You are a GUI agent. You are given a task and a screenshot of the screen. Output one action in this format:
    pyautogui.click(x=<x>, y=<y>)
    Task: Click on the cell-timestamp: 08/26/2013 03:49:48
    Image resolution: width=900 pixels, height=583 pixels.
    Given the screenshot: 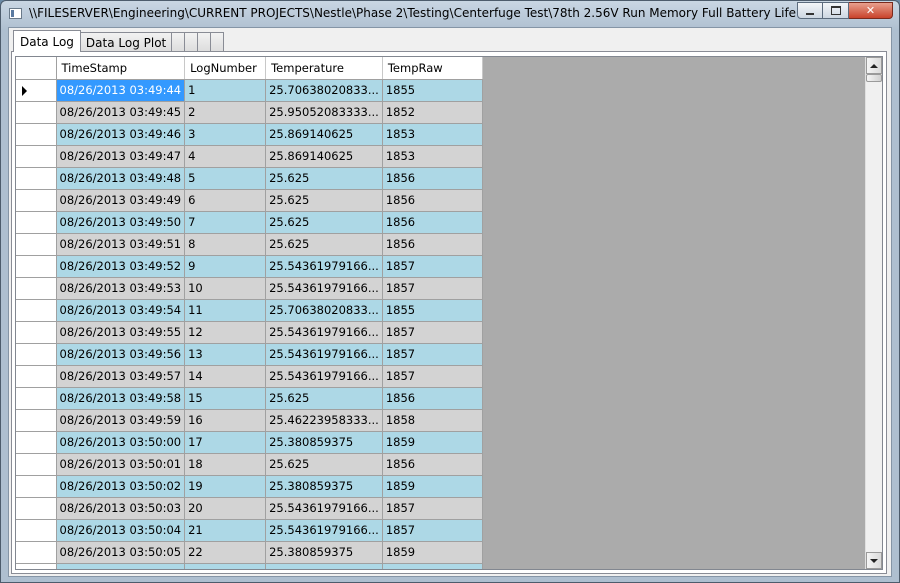 What is the action you would take?
    pyautogui.click(x=121, y=178)
    